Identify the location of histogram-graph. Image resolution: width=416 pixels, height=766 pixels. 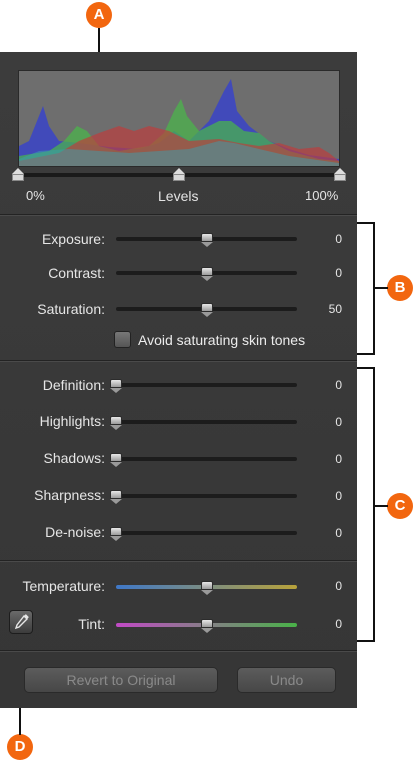
(179, 122).